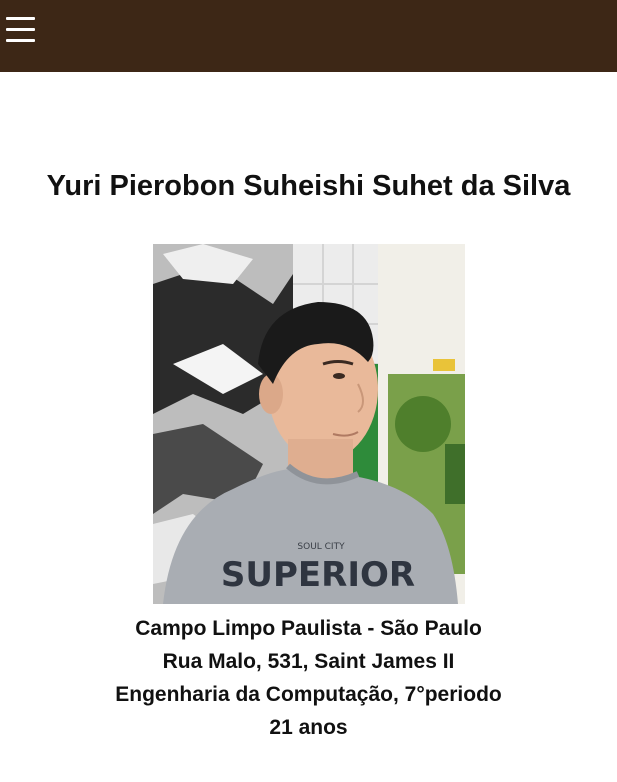 The height and width of the screenshot is (782, 617). Describe the element at coordinates (321, 547) in the screenshot. I see `shirt-text-small: SOUL CITY` at that location.